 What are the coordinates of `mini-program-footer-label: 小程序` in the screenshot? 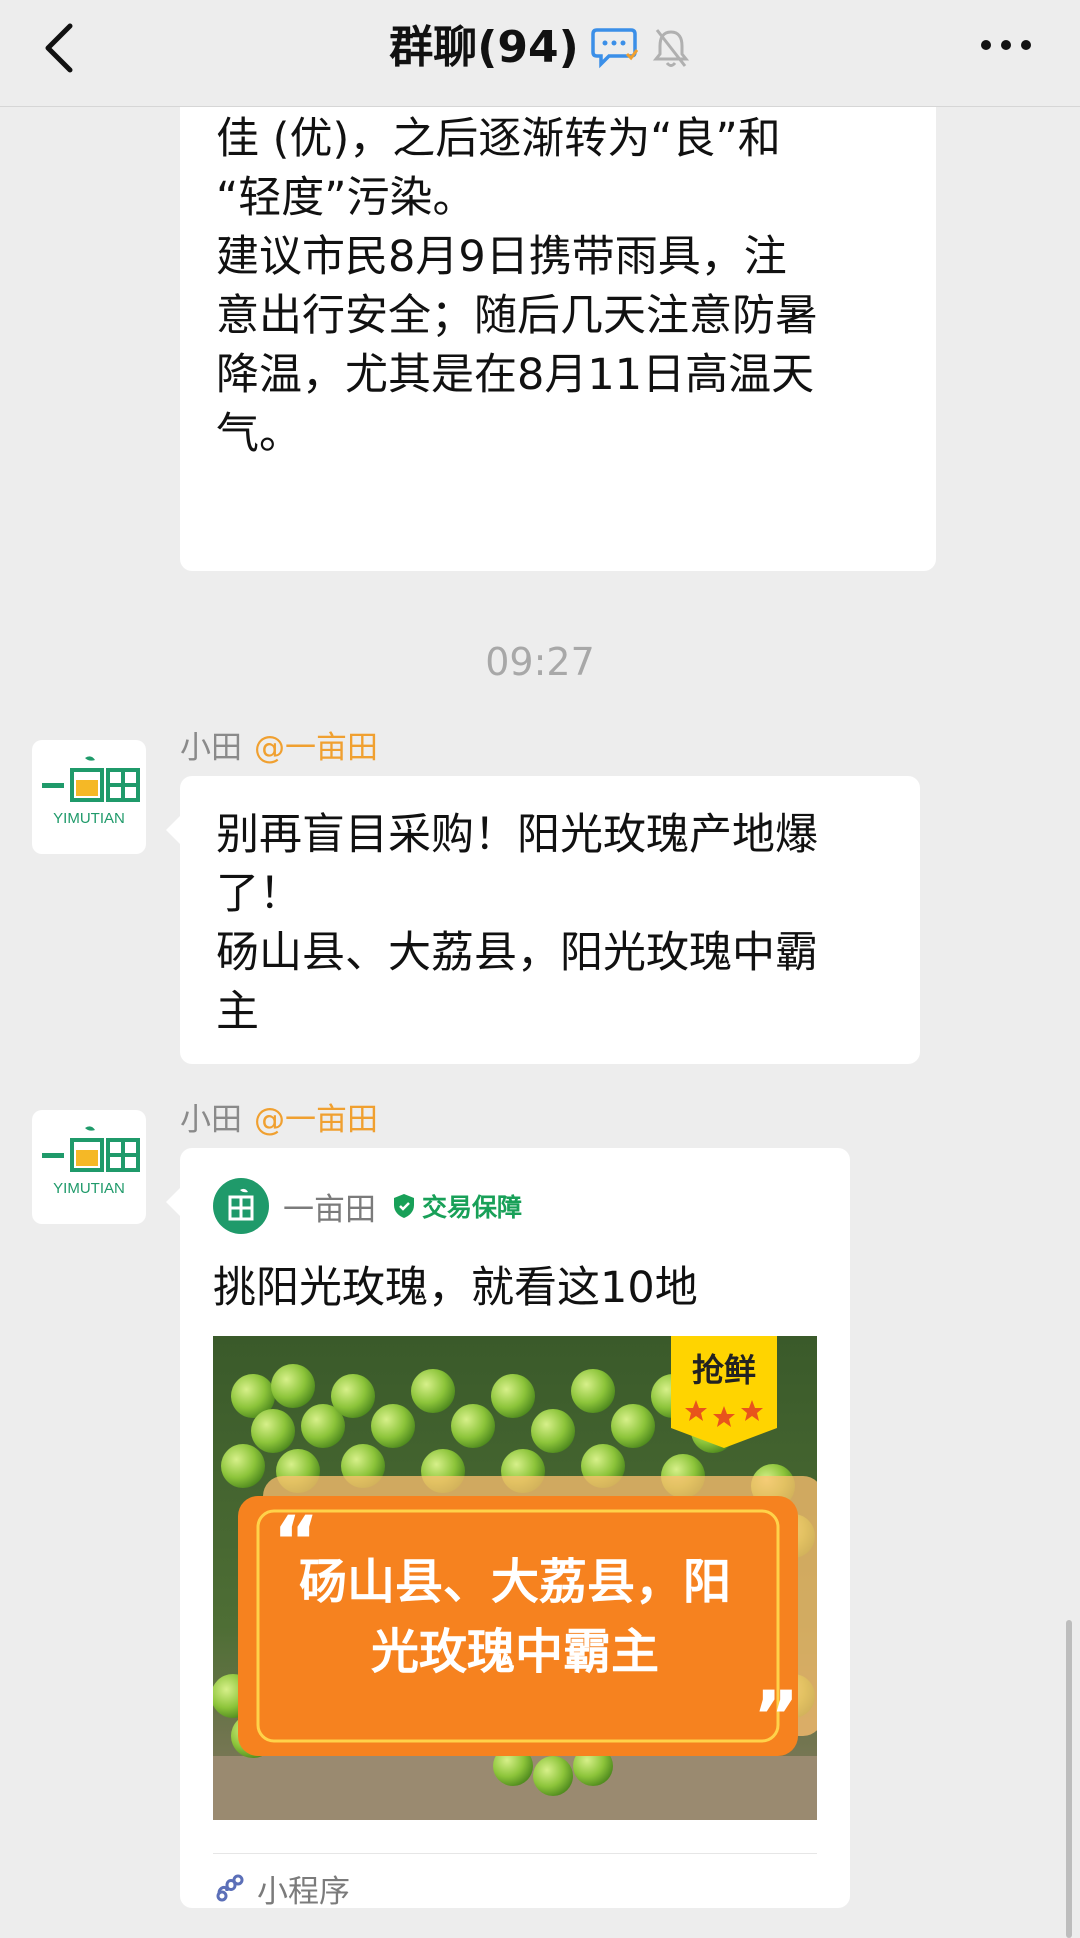 It's located at (303, 1891).